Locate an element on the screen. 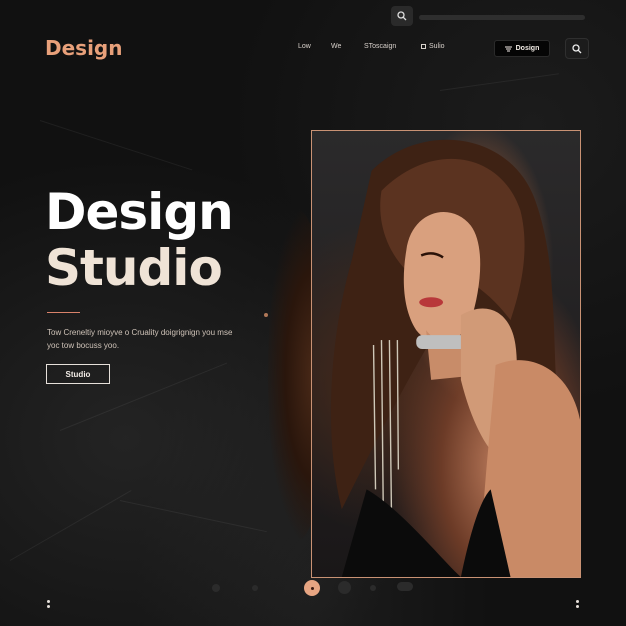 Image resolution: width=626 pixels, height=626 pixels. header-search-button is located at coordinates (577, 48).